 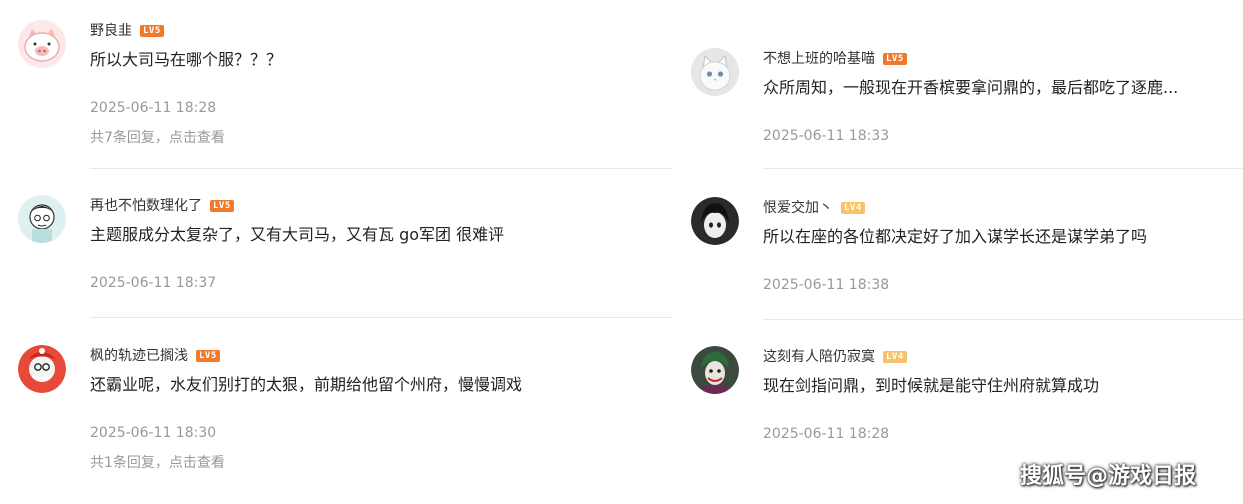 What do you see at coordinates (826, 136) in the screenshot?
I see `comment-time: 2025-06-11 18:33` at bounding box center [826, 136].